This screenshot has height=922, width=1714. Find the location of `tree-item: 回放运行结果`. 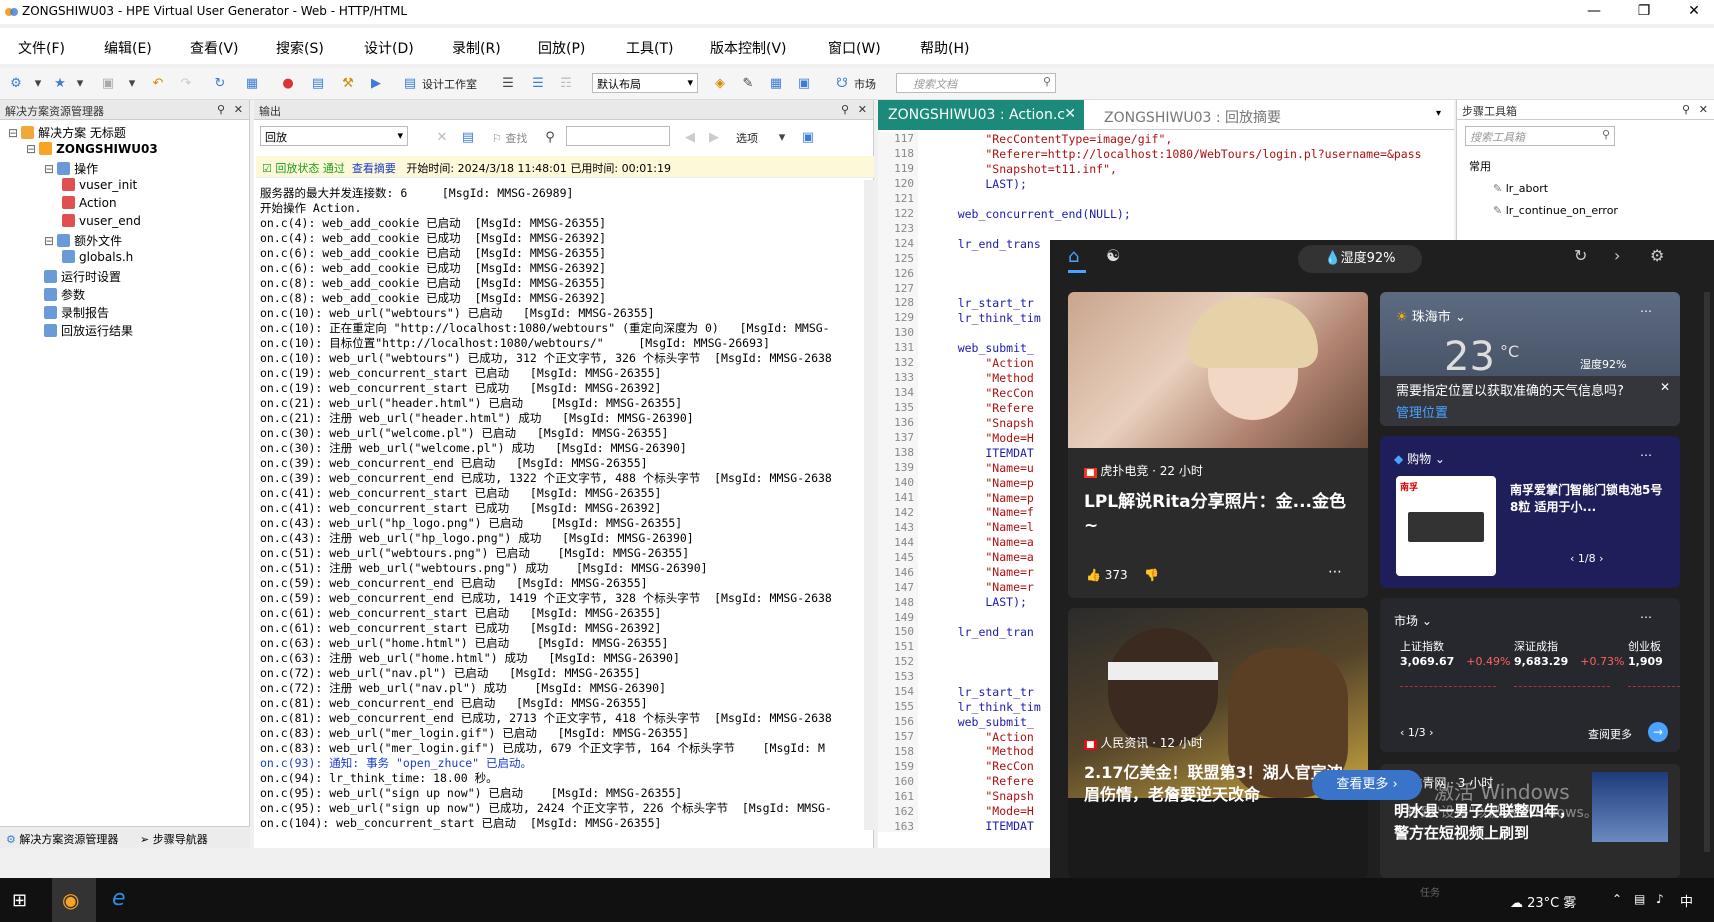

tree-item: 回放运行结果 is located at coordinates (88, 330).